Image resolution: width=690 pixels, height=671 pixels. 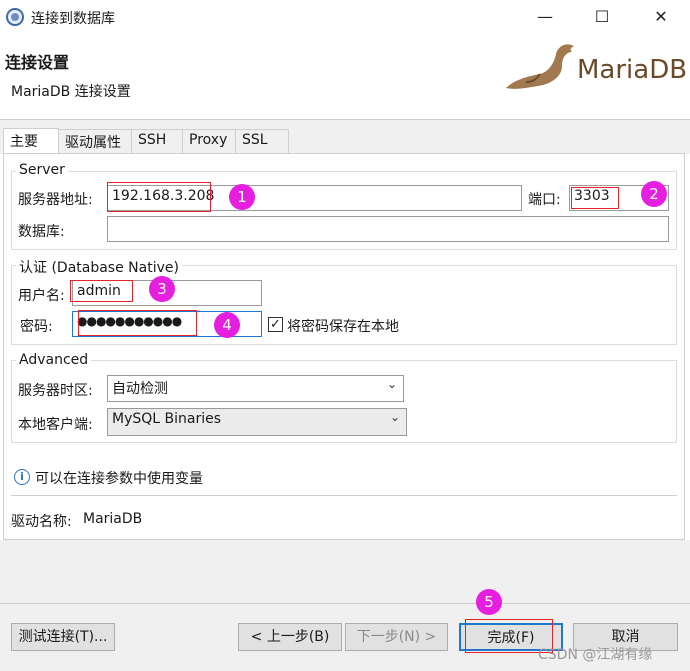 What do you see at coordinates (255, 388) in the screenshot?
I see `timezone-select: 自动检测 ⌄` at bounding box center [255, 388].